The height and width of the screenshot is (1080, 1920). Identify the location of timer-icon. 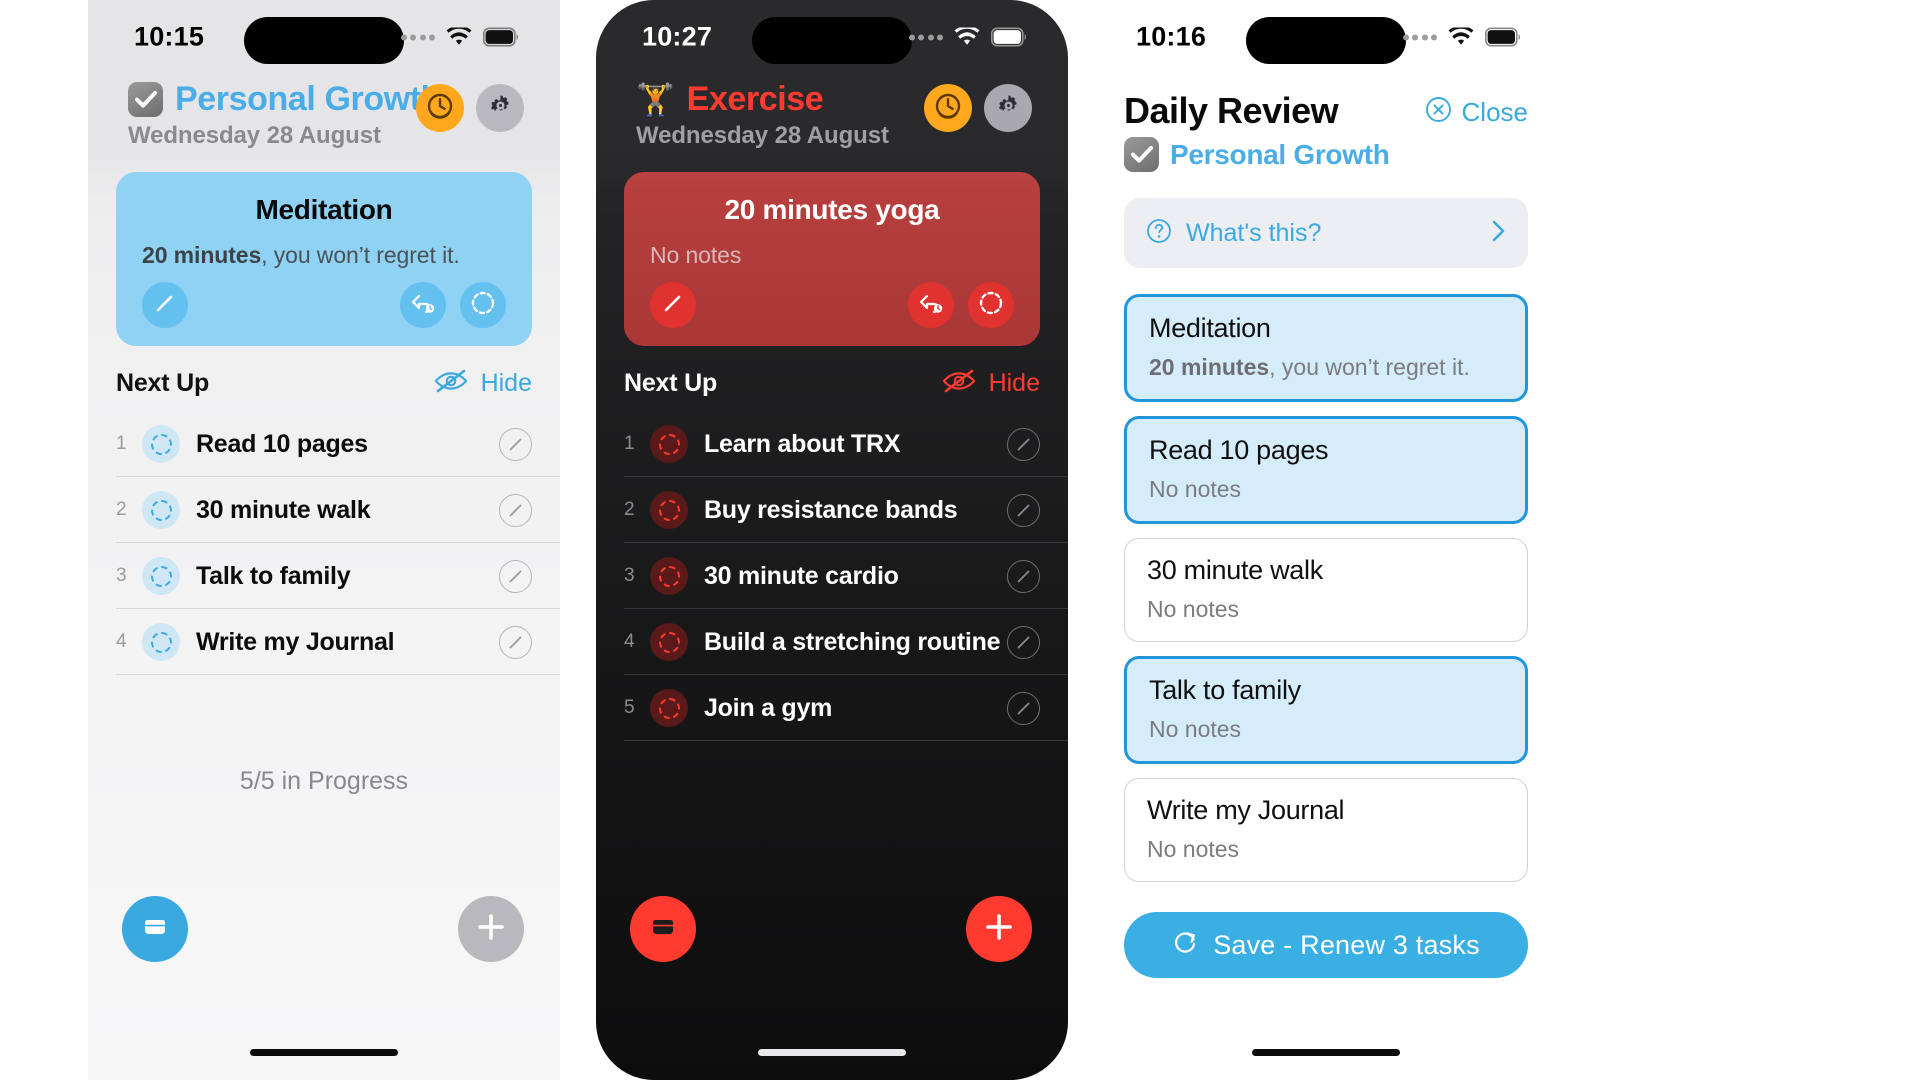
(440, 108).